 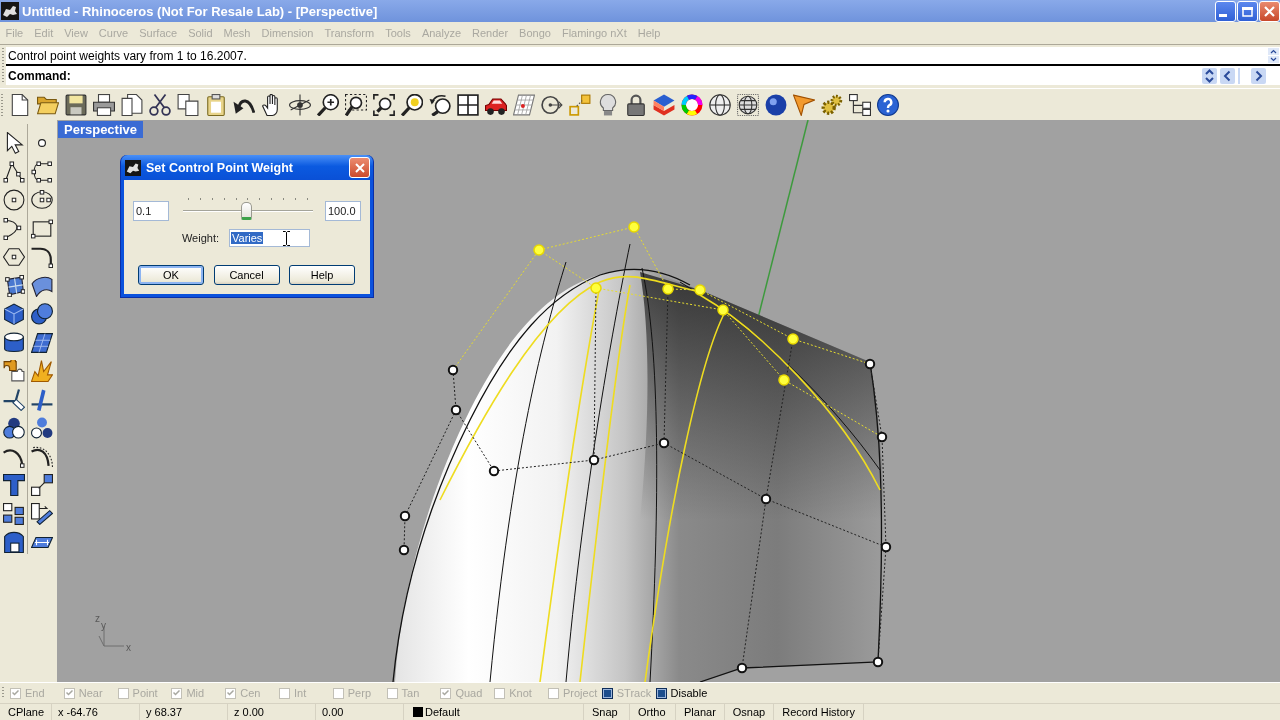 I want to click on maximize-button, so click(x=1247, y=11).